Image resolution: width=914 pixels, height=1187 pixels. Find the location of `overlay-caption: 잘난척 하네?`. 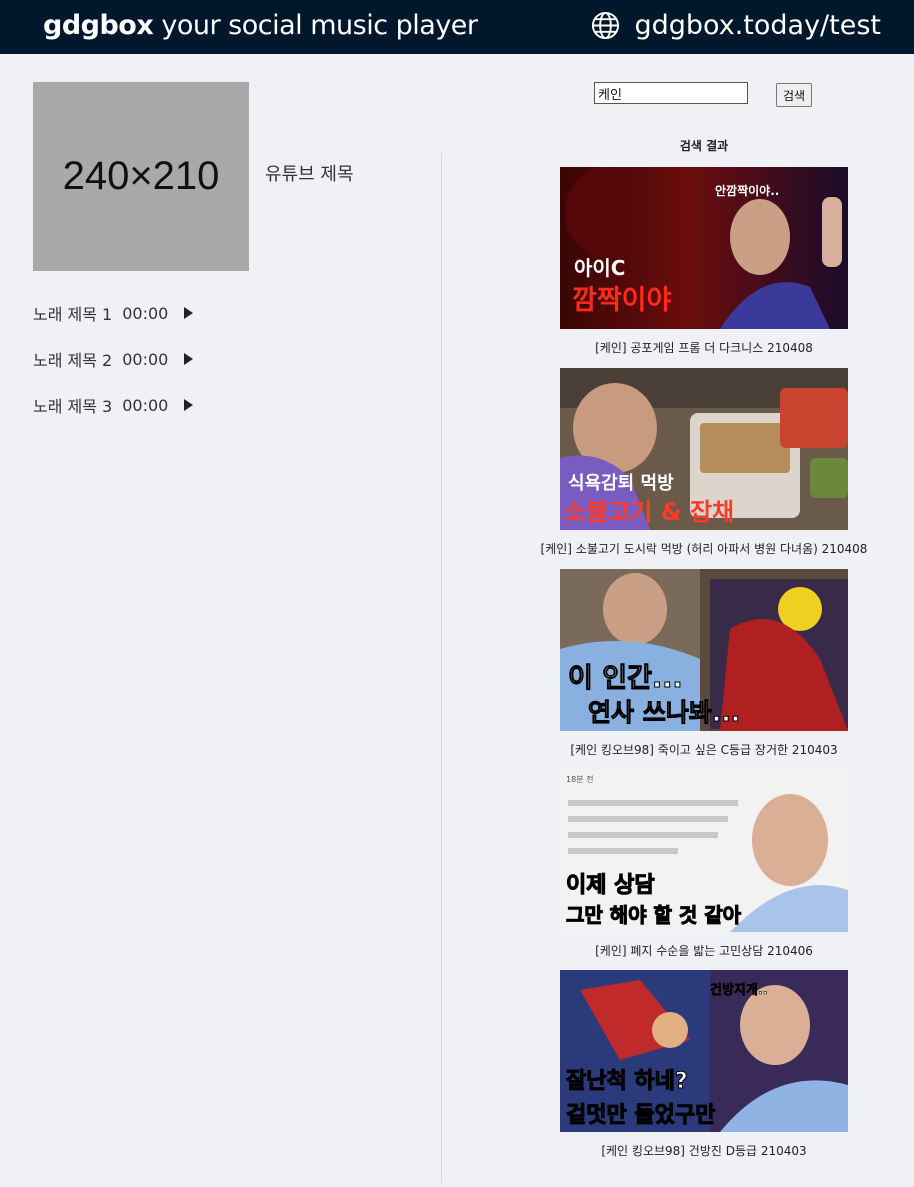

overlay-caption: 잘난척 하네? is located at coordinates (627, 1081).